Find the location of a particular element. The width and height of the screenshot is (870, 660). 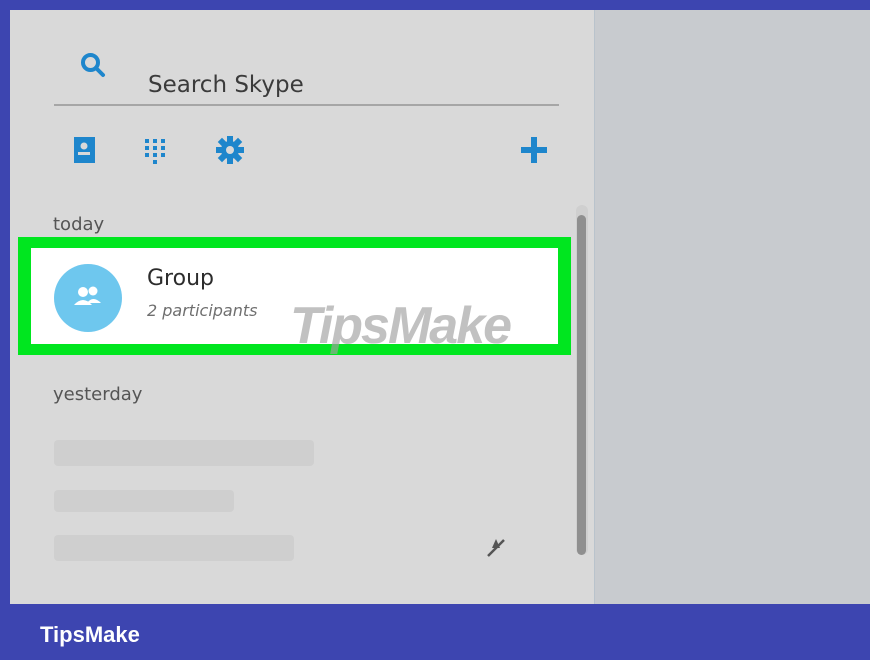

add-icon is located at coordinates (534, 150).